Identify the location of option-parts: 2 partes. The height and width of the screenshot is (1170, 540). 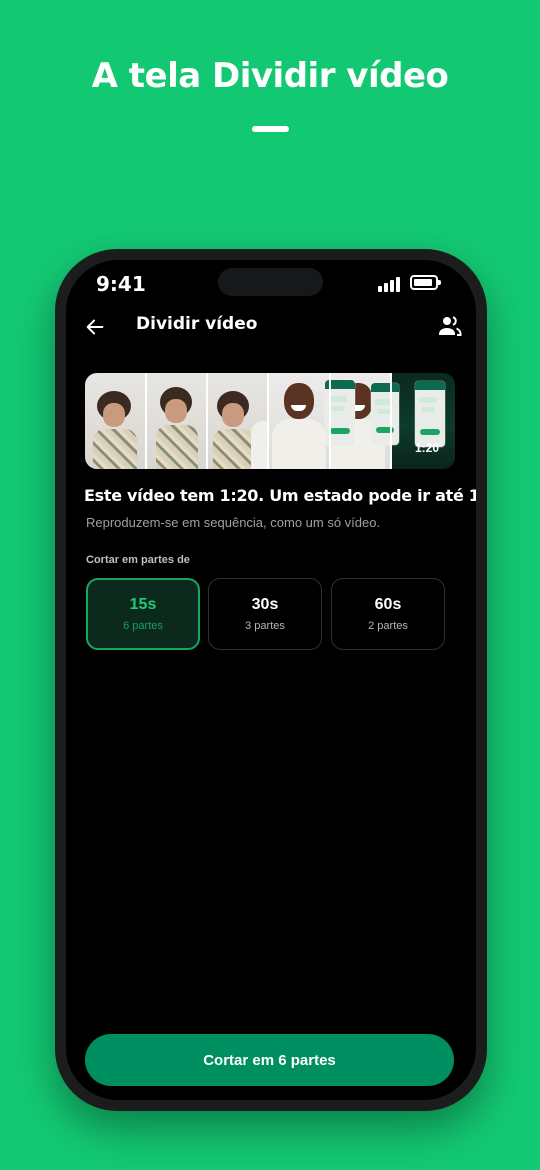
(388, 626).